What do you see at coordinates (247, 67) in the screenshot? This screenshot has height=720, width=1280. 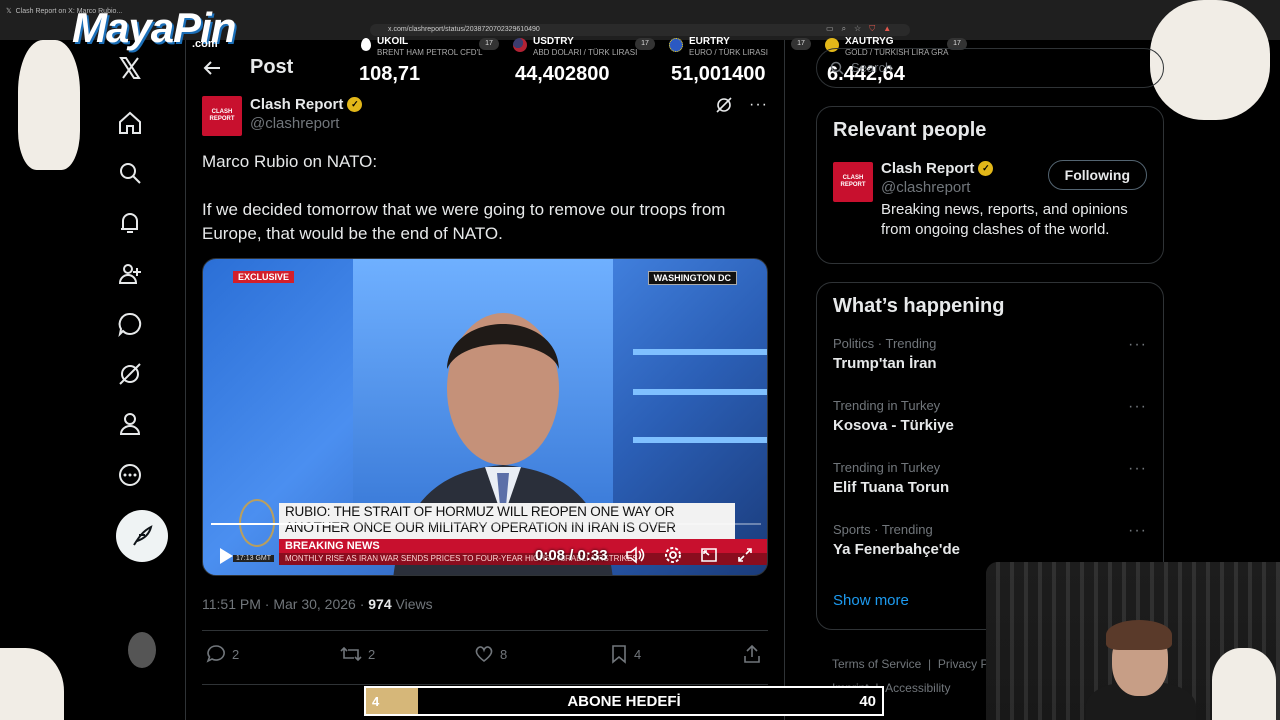 I see `post-header: Post` at bounding box center [247, 67].